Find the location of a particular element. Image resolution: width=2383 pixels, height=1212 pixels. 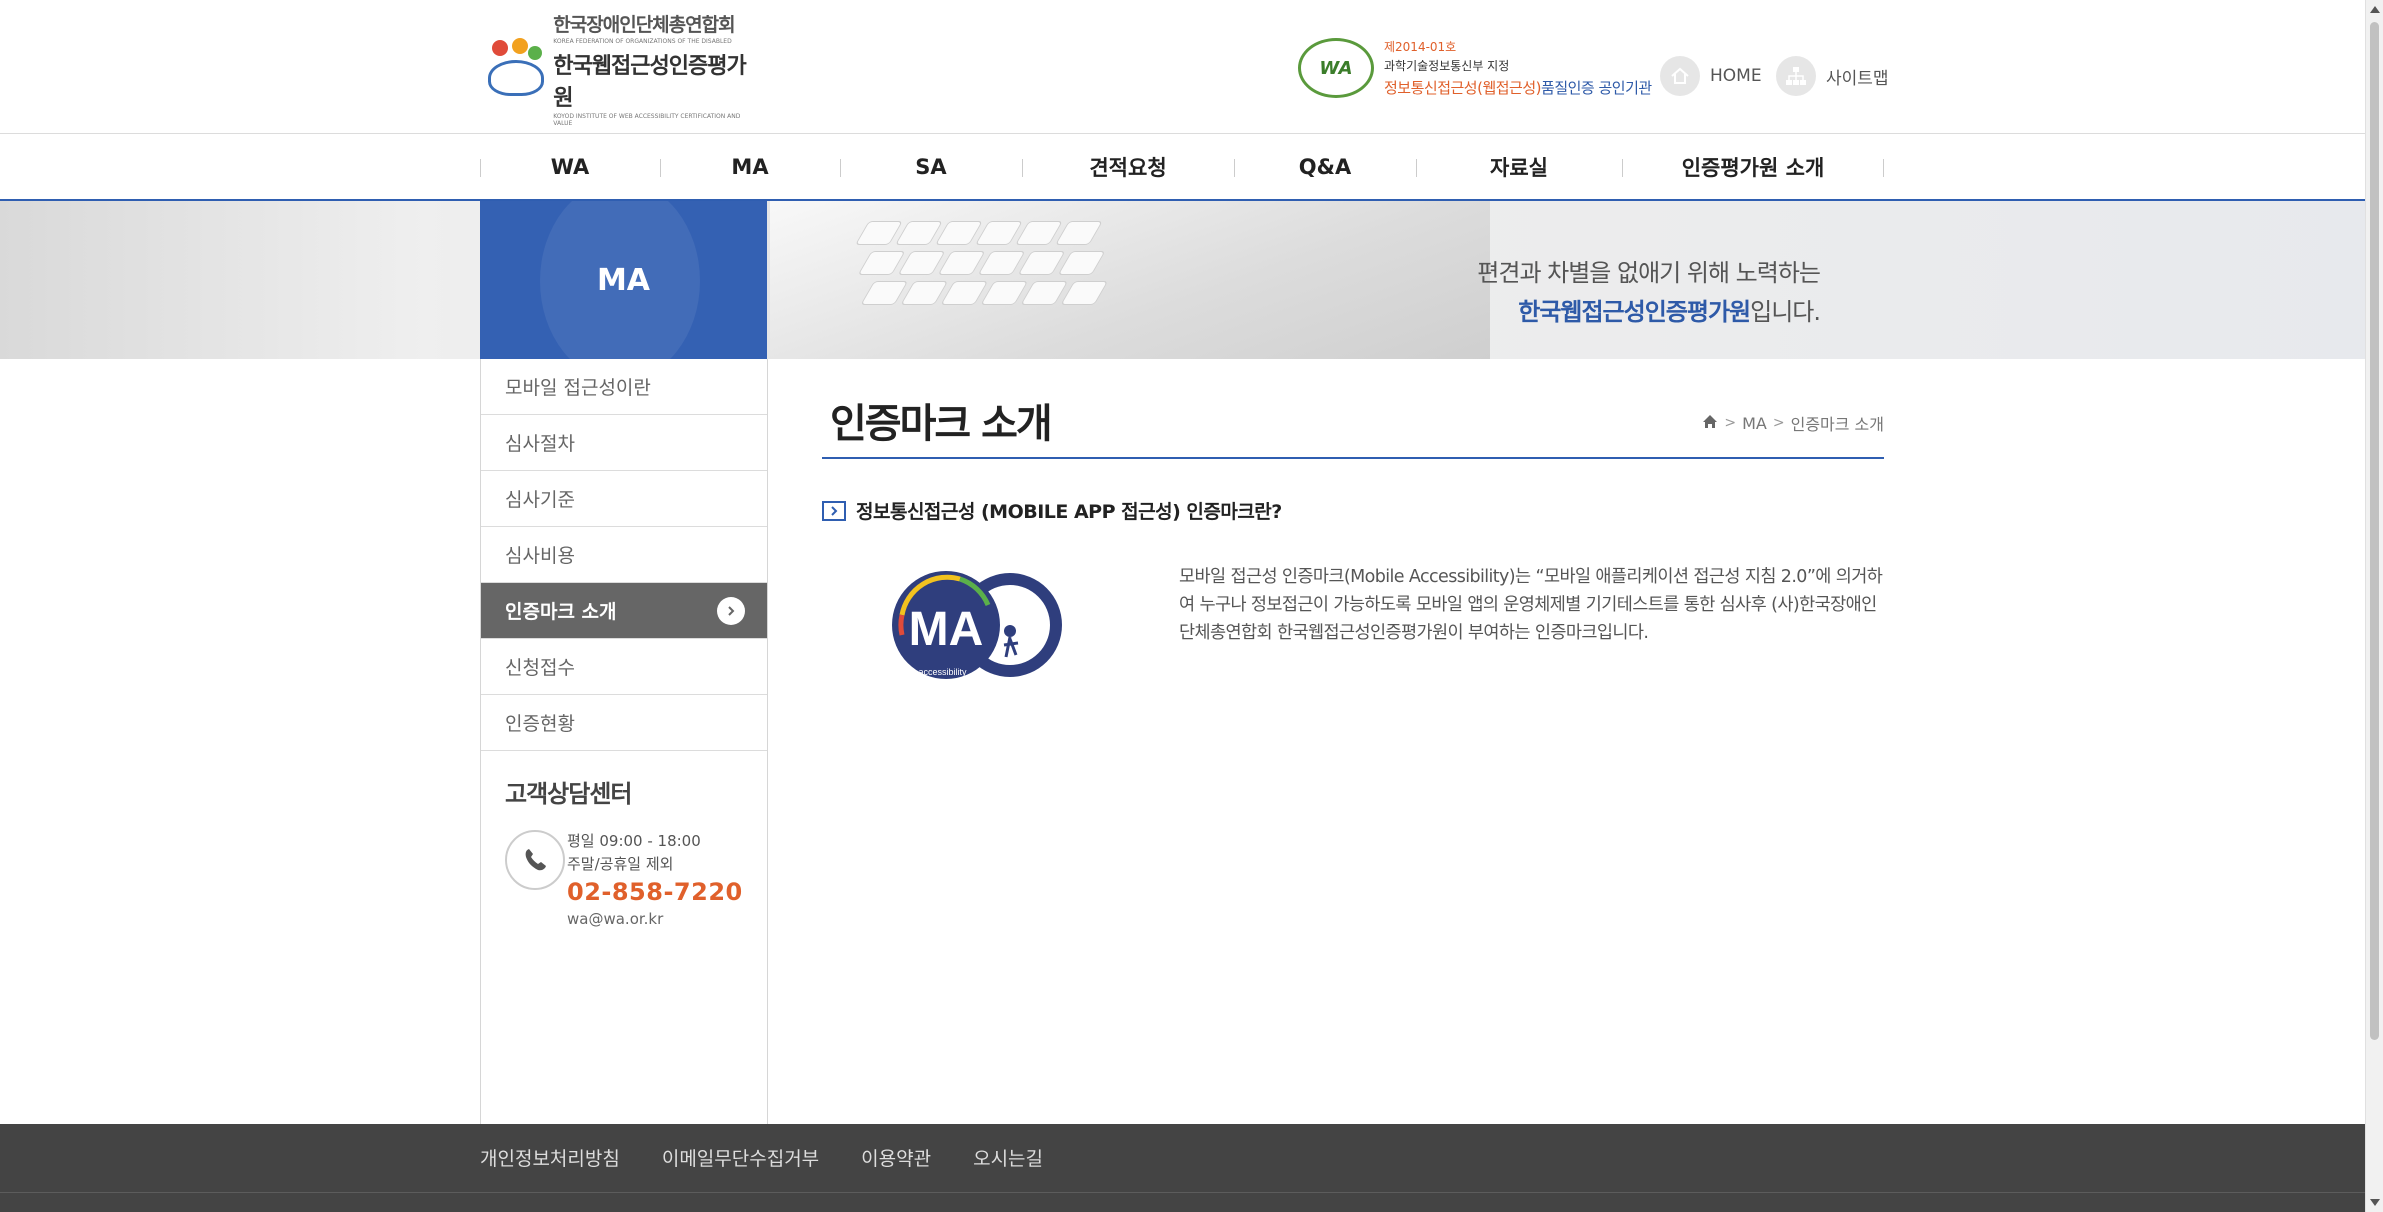

wa-cert-badge-icon: WA is located at coordinates (1336, 68).